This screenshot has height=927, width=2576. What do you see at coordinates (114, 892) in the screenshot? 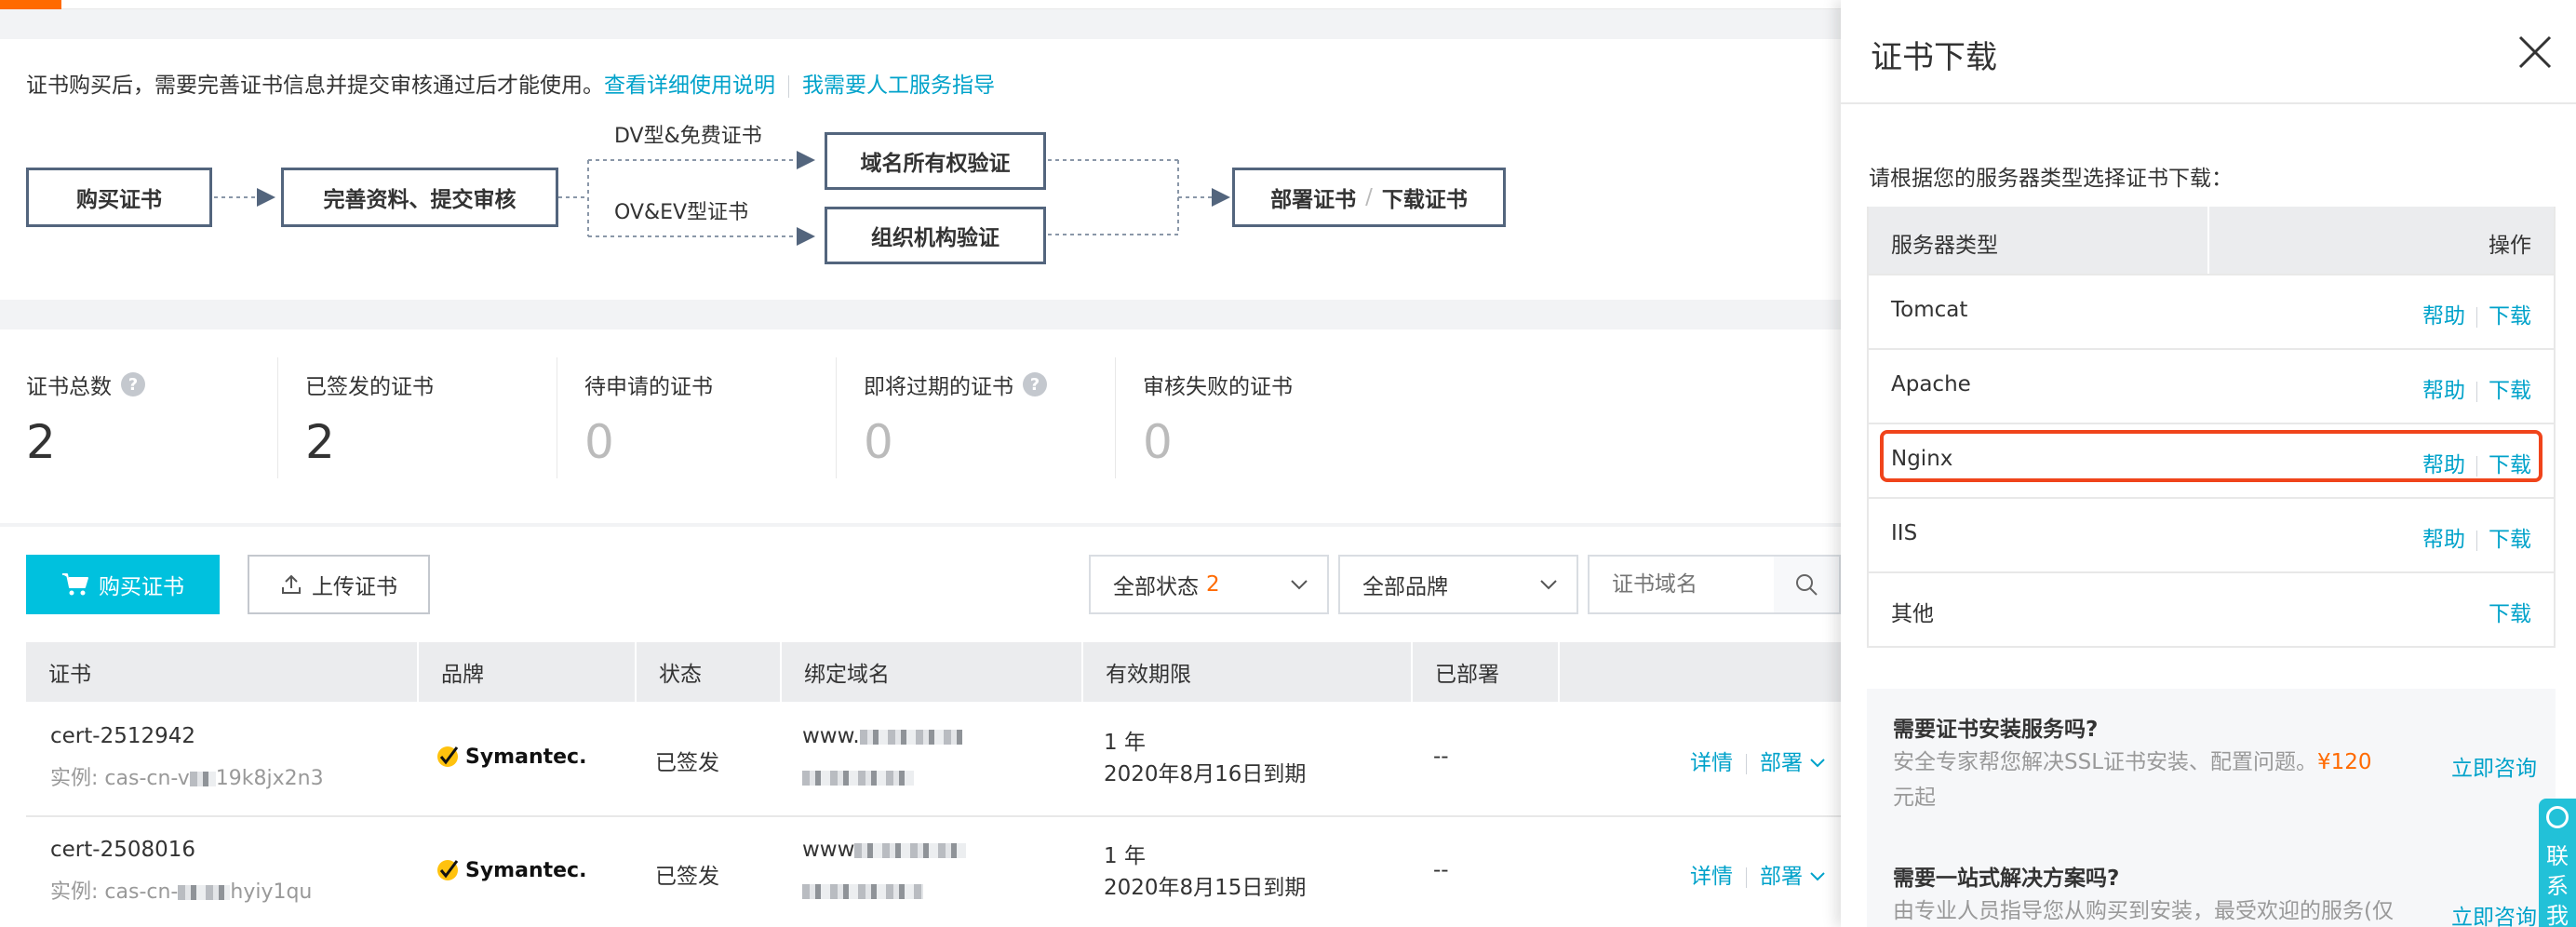
I see `instance-prefix: 实例: cas-cn-` at bounding box center [114, 892].